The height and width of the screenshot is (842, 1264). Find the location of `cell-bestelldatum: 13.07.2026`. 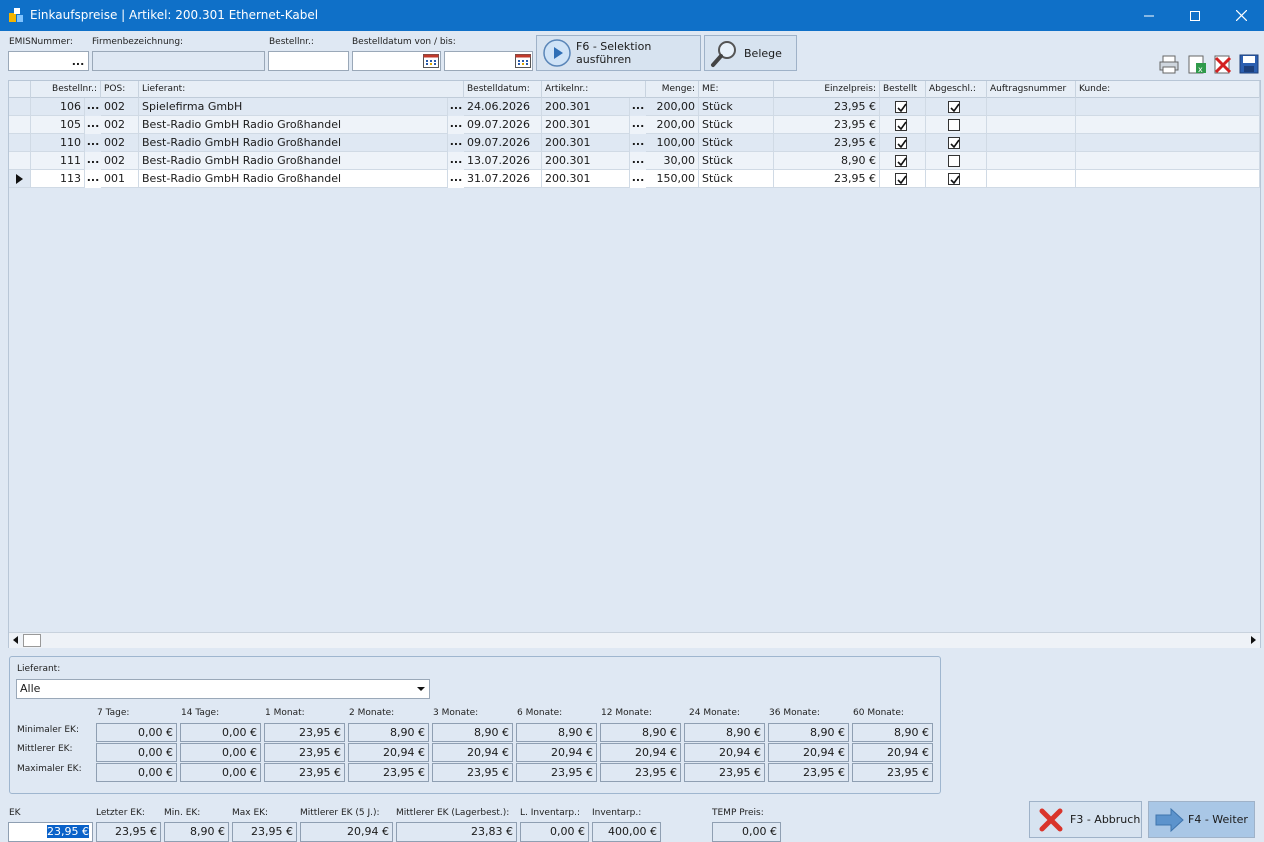

cell-bestelldatum: 13.07.2026 is located at coordinates (503, 161).